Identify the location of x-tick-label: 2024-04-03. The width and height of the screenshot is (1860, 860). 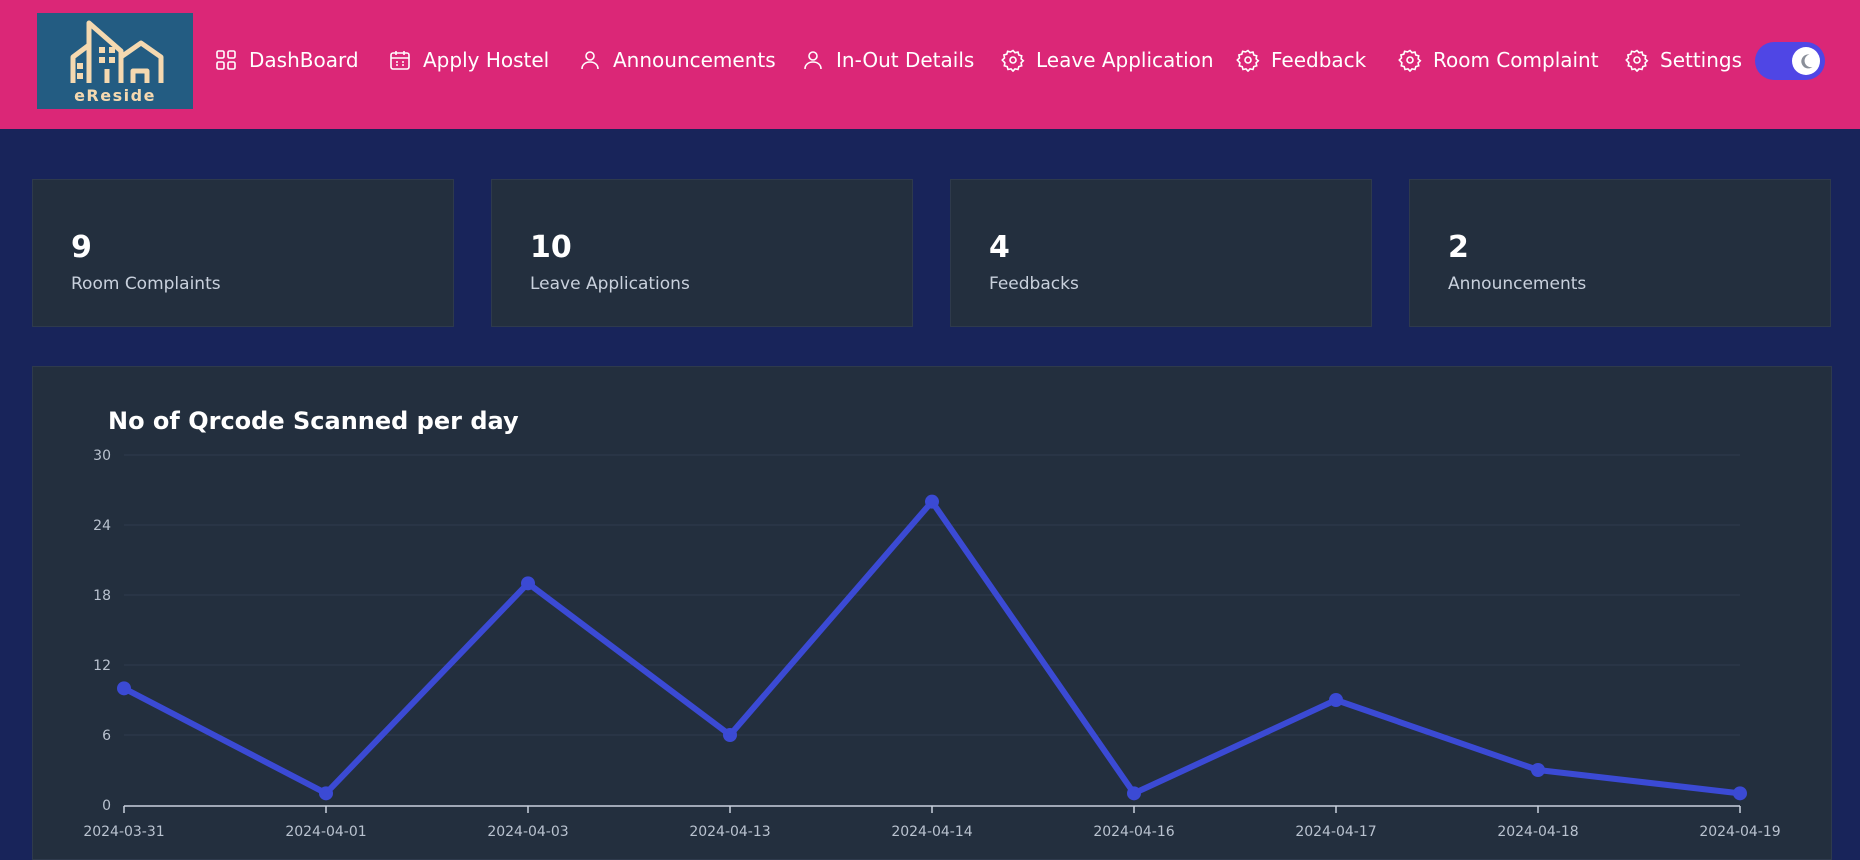
(527, 832).